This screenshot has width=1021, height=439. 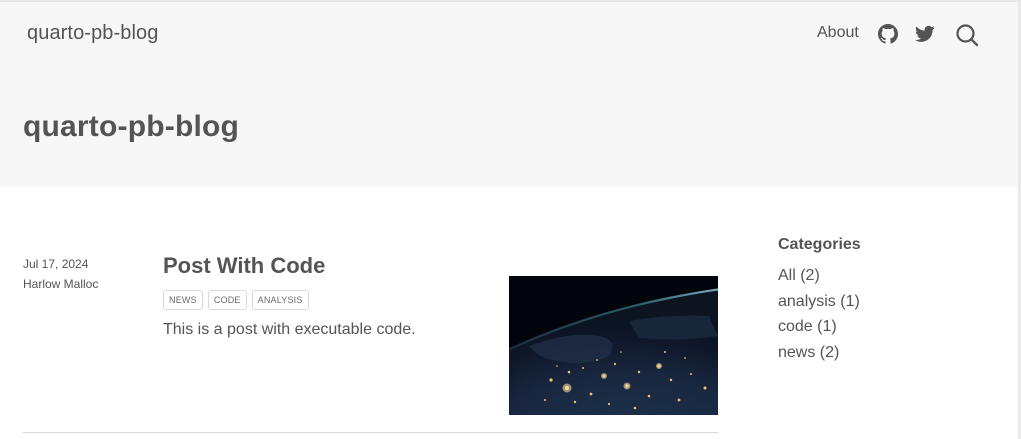 I want to click on post-thumbnail, so click(x=613, y=345).